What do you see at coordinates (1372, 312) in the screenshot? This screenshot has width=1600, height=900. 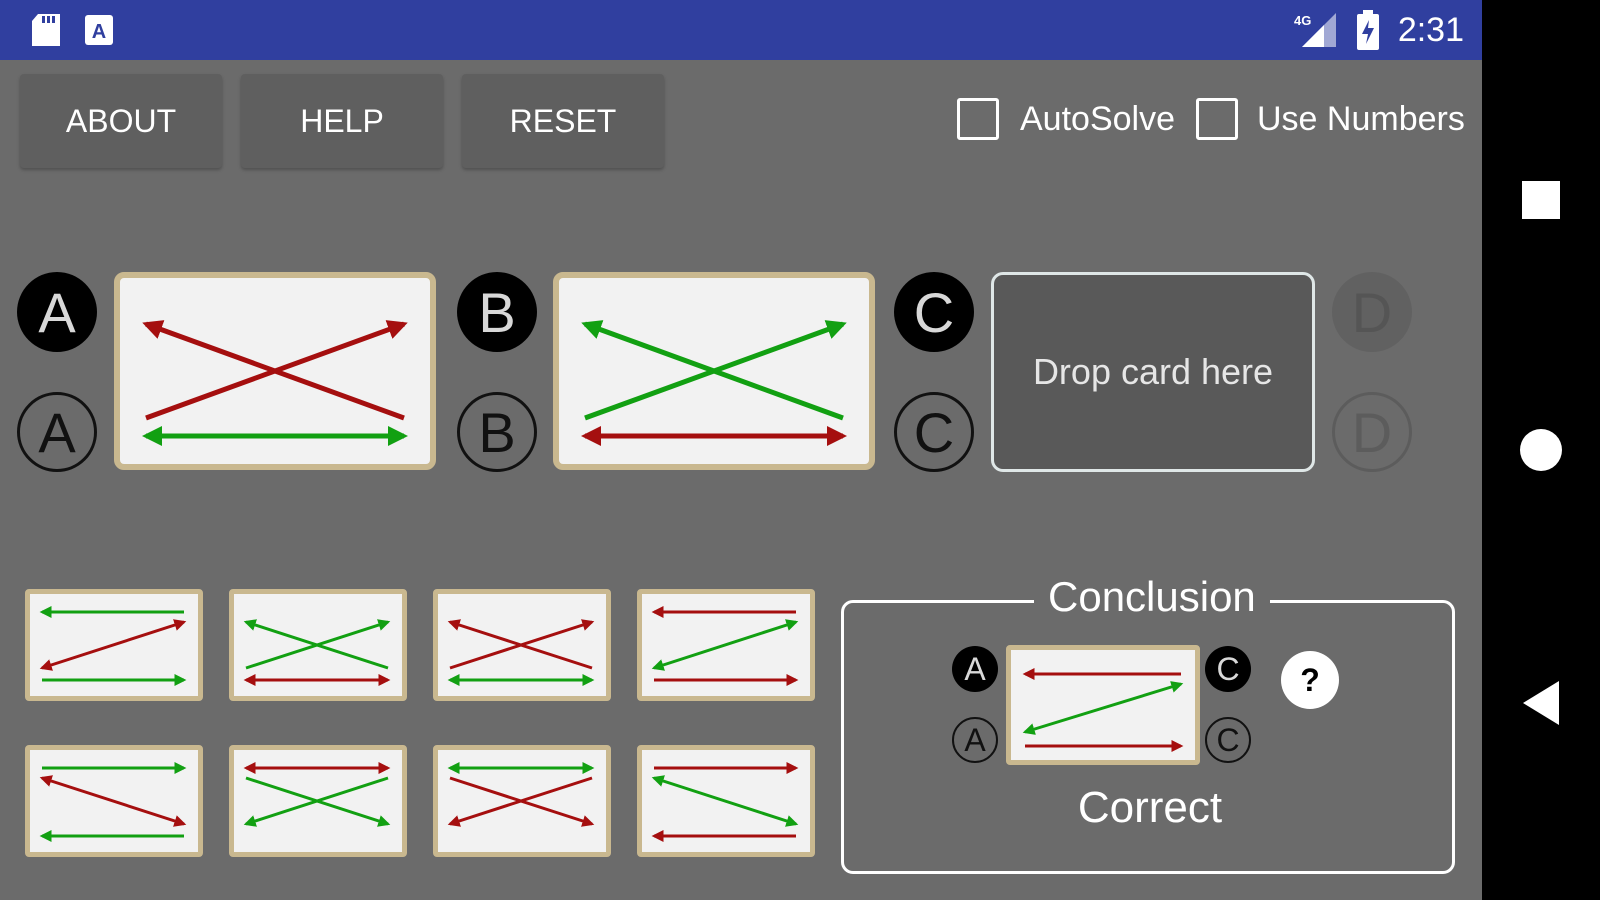 I see `slot-d-badge: D` at bounding box center [1372, 312].